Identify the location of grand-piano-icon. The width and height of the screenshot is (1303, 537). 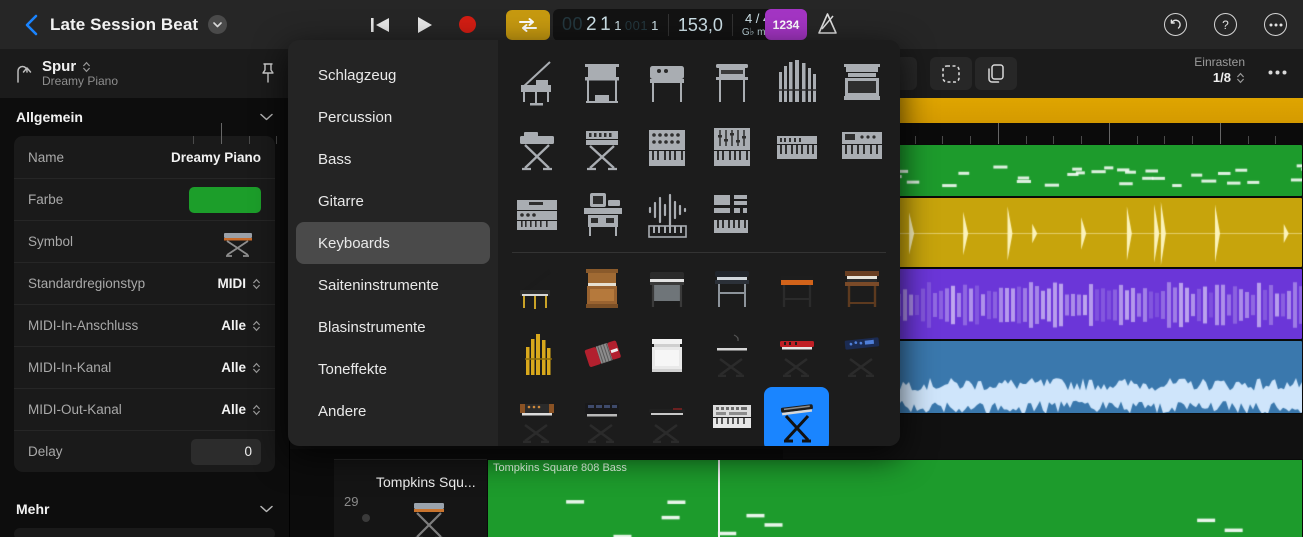
(536, 82).